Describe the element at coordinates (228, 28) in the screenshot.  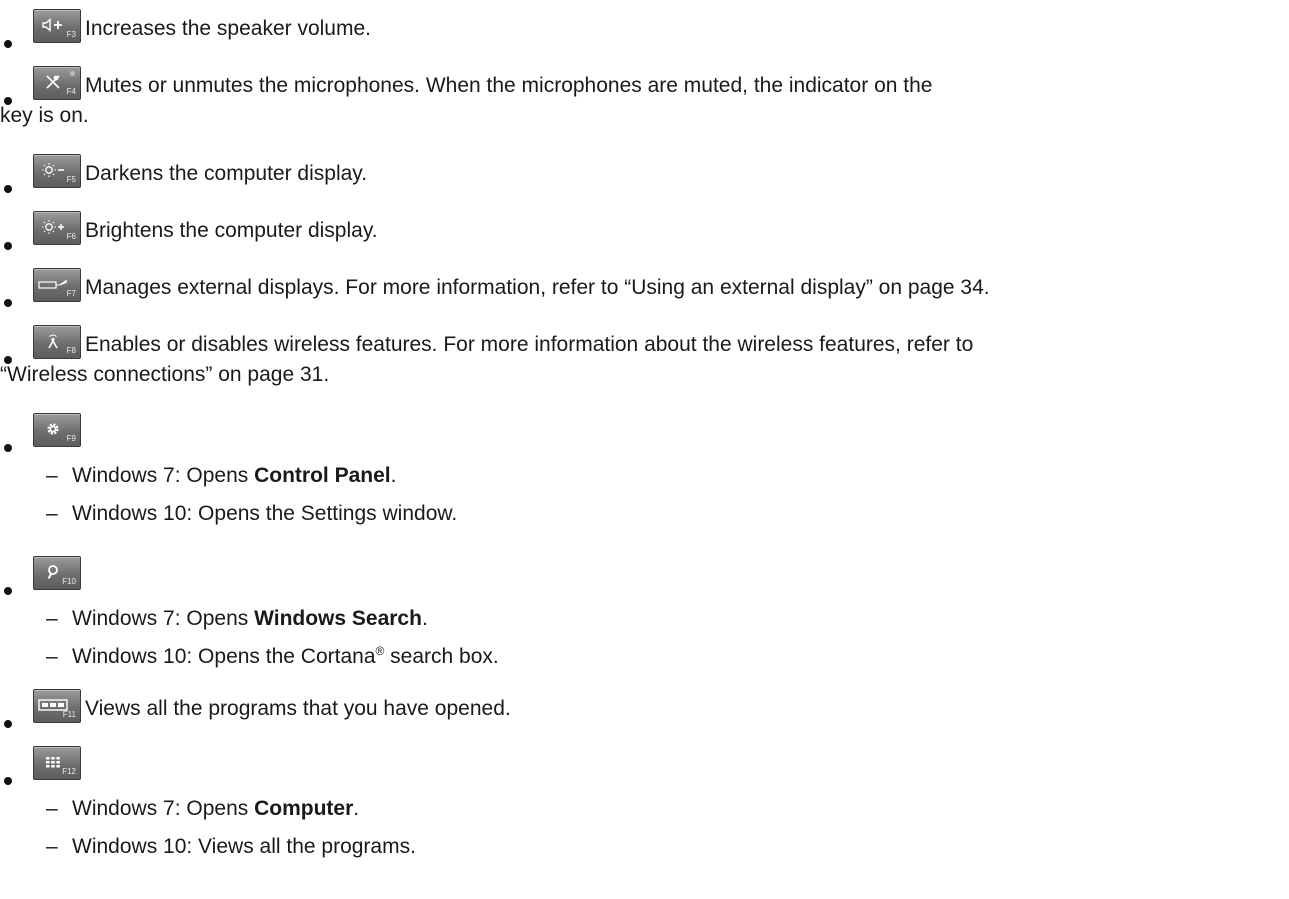
I see `item-description: Increases the speaker volume.` at that location.